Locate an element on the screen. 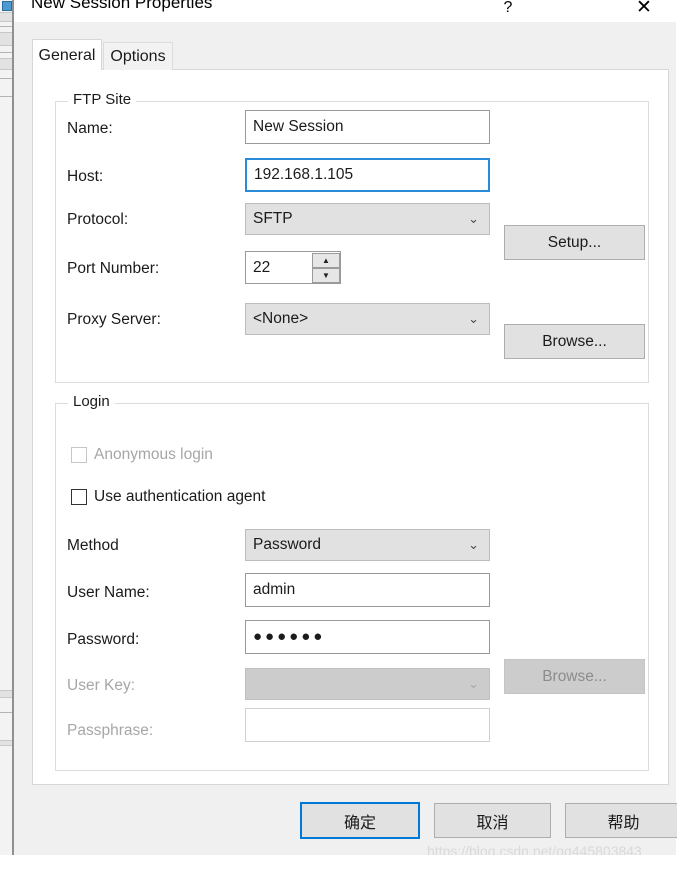  user-name-label: User Name: is located at coordinates (108, 592).